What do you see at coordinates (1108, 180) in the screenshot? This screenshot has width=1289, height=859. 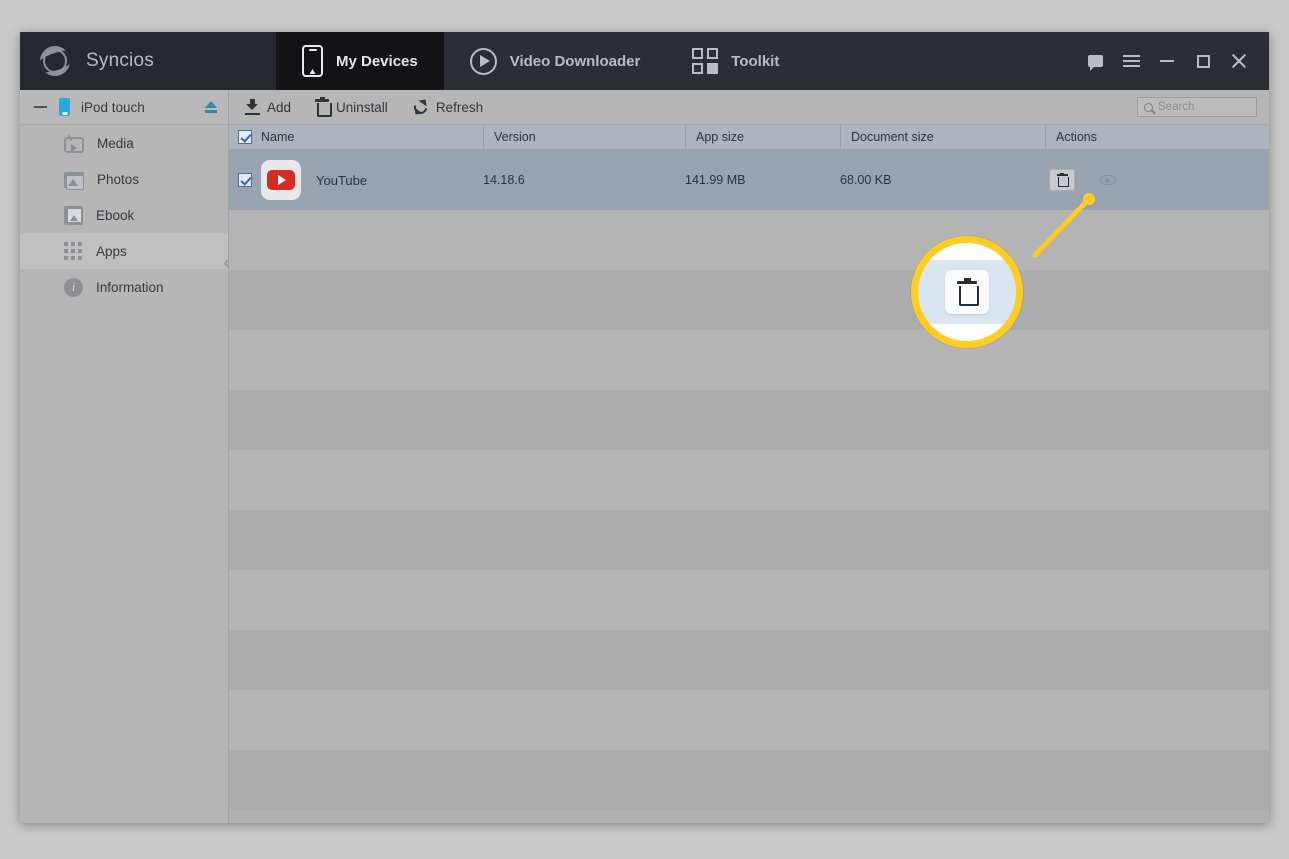 I see `view-icon` at bounding box center [1108, 180].